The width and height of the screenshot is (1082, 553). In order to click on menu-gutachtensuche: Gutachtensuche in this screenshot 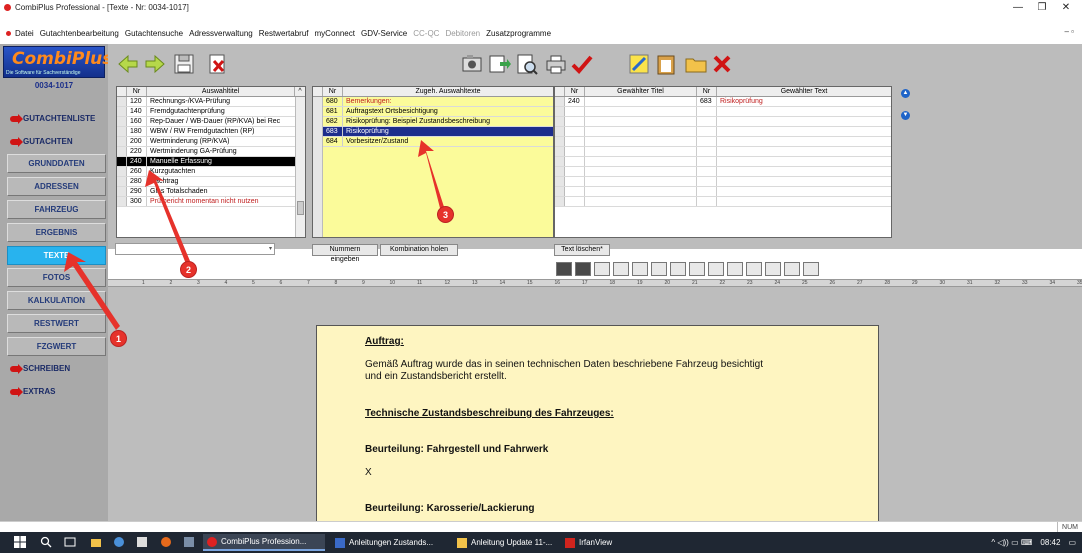, I will do `click(154, 33)`.